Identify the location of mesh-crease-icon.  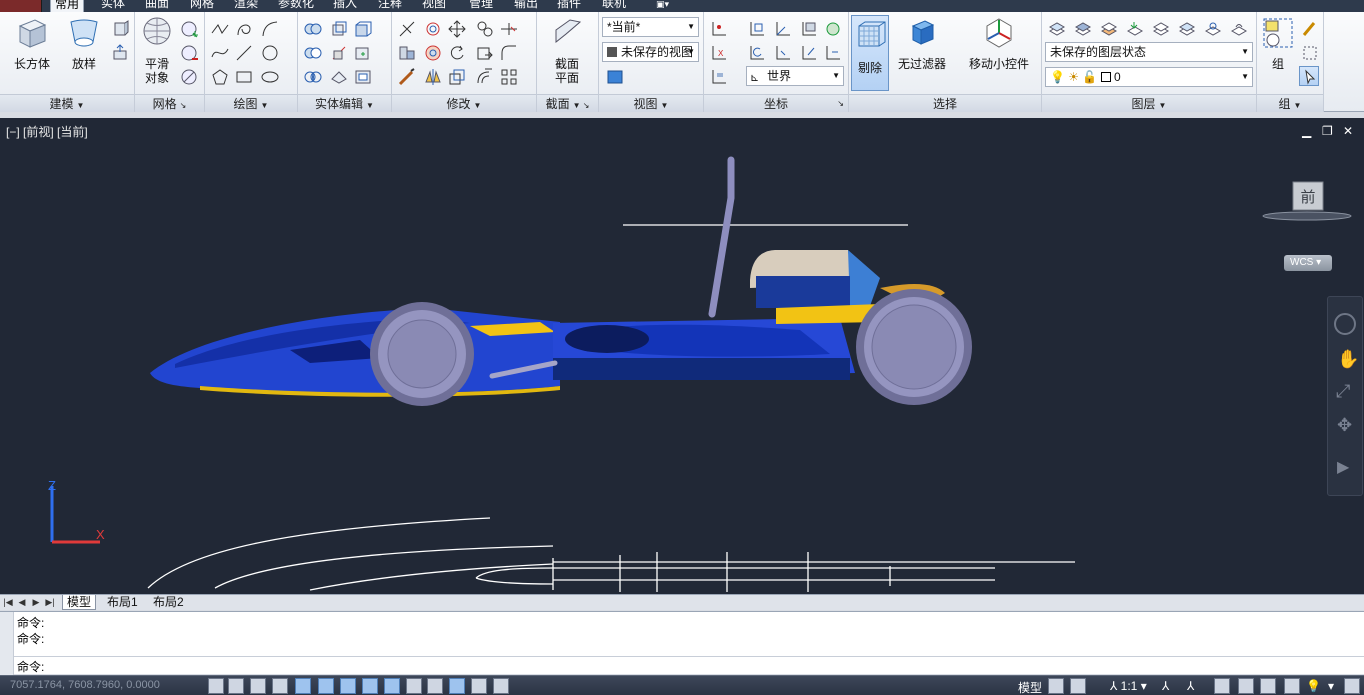
(188, 76).